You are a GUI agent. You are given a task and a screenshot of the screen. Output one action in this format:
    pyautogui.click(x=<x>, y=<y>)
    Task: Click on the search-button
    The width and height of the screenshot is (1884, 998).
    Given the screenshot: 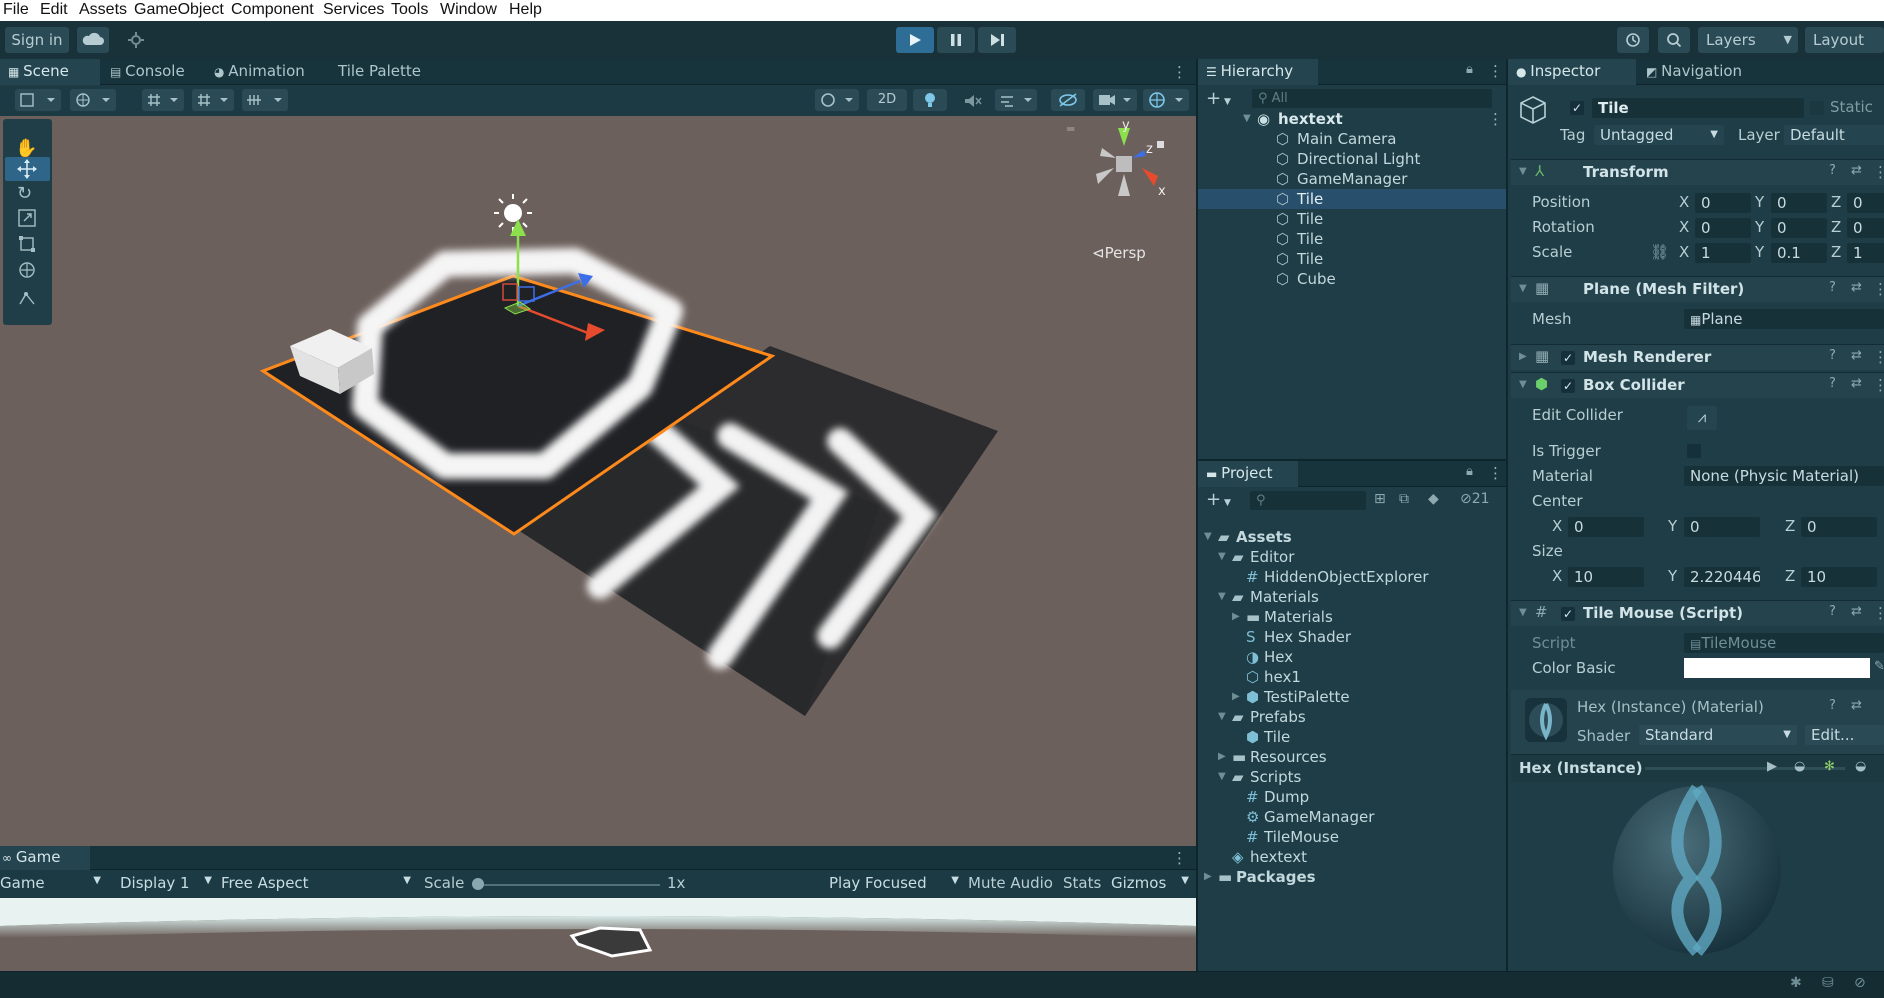 What is the action you would take?
    pyautogui.click(x=1674, y=40)
    